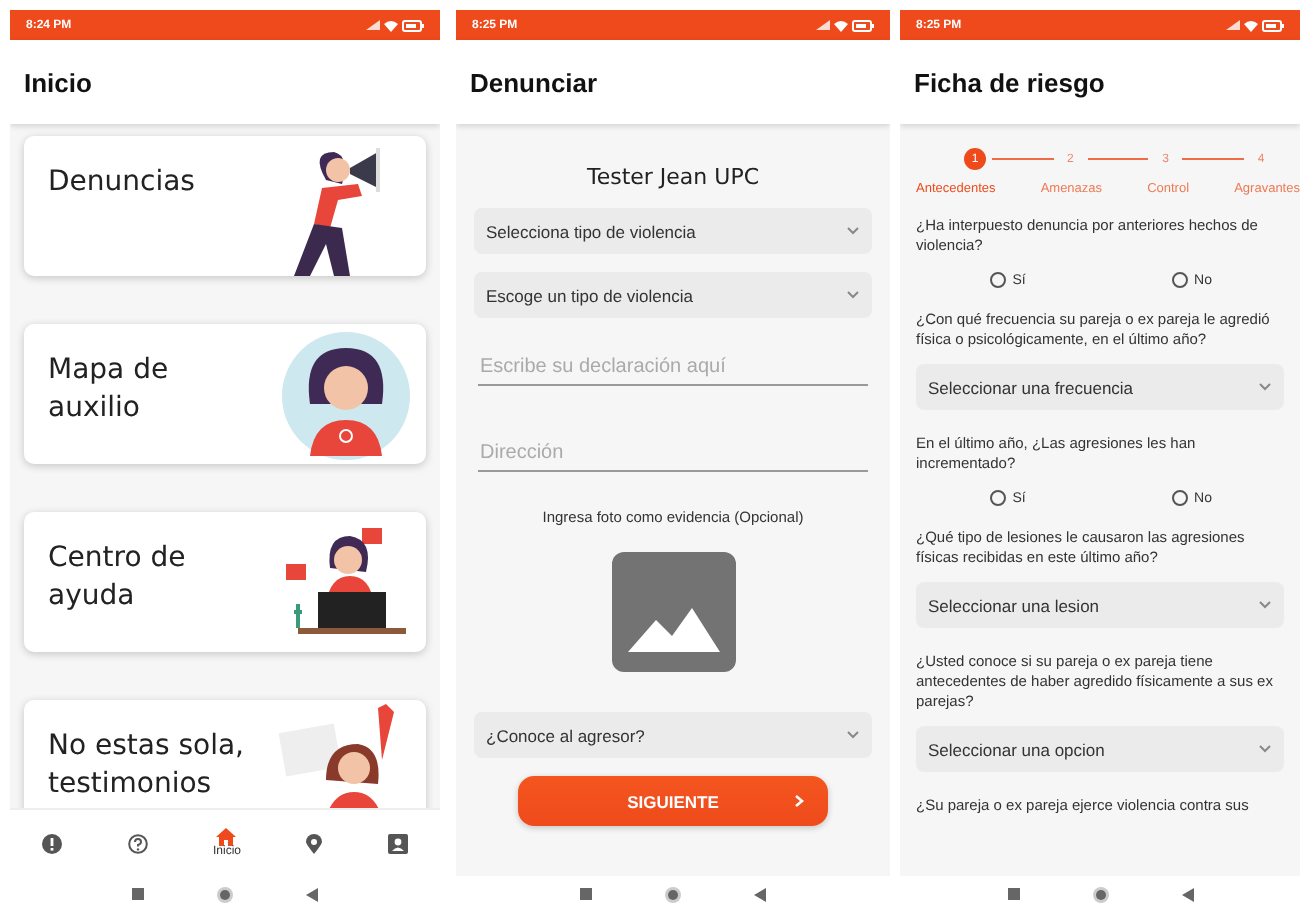  I want to click on home-icon, so click(226, 837).